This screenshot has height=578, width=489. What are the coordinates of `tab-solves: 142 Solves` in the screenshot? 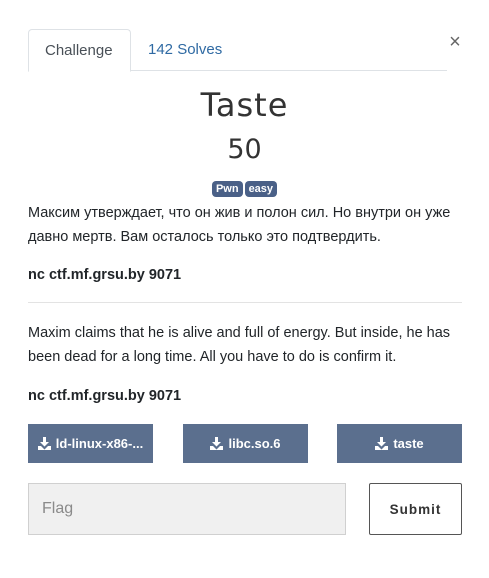 It's located at (185, 50).